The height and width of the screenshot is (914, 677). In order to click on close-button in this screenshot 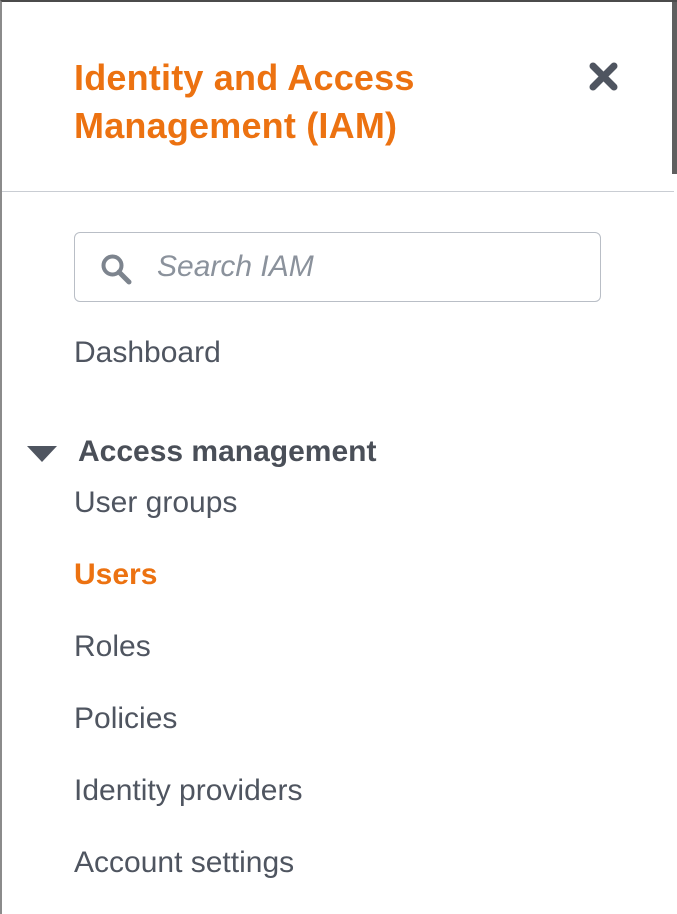, I will do `click(603, 76)`.